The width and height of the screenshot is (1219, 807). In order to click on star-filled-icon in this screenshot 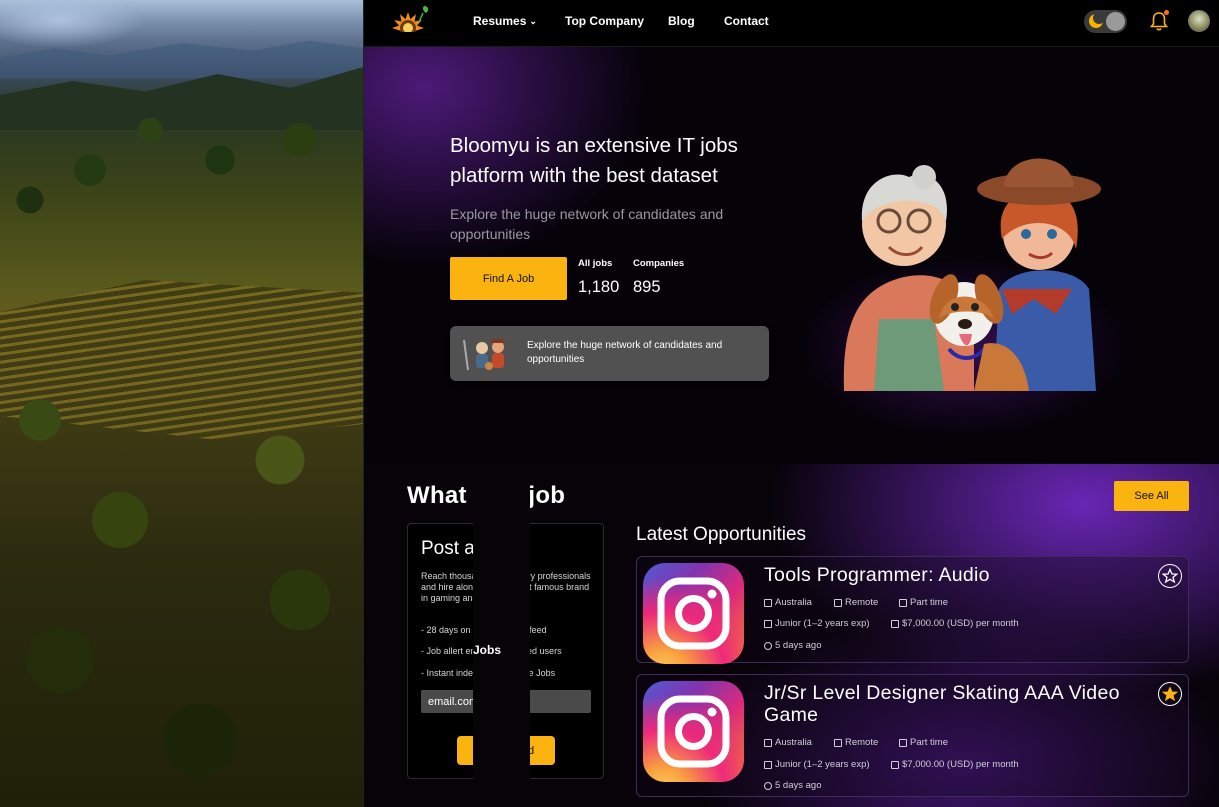, I will do `click(1170, 694)`.